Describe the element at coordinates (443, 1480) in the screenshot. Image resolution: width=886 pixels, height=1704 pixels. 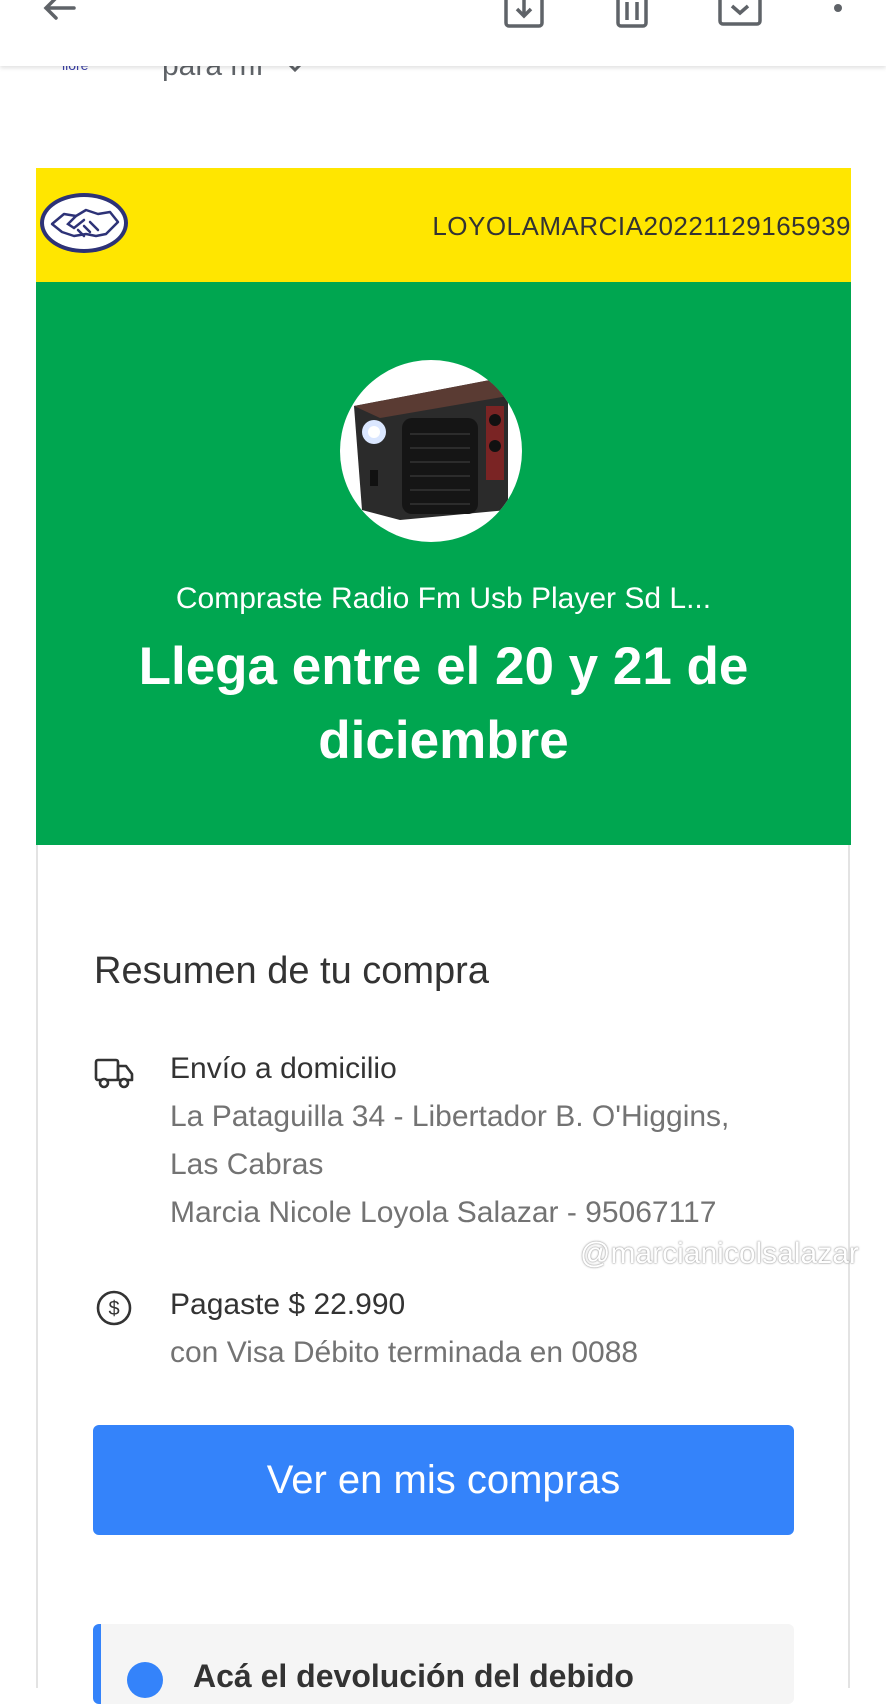
I see `view-purchases-button: Ver en mis compras` at that location.